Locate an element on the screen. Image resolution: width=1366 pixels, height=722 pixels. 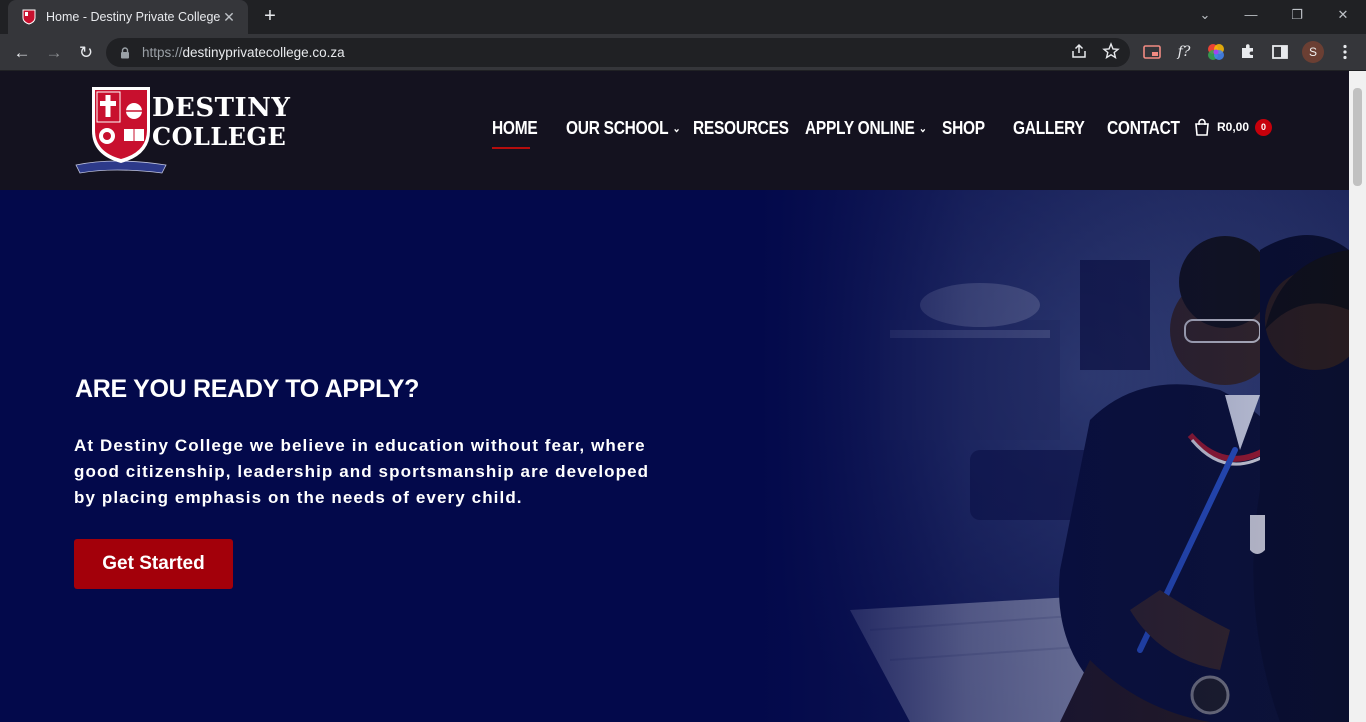
nav-gallery: GALLERY is located at coordinates (1049, 128).